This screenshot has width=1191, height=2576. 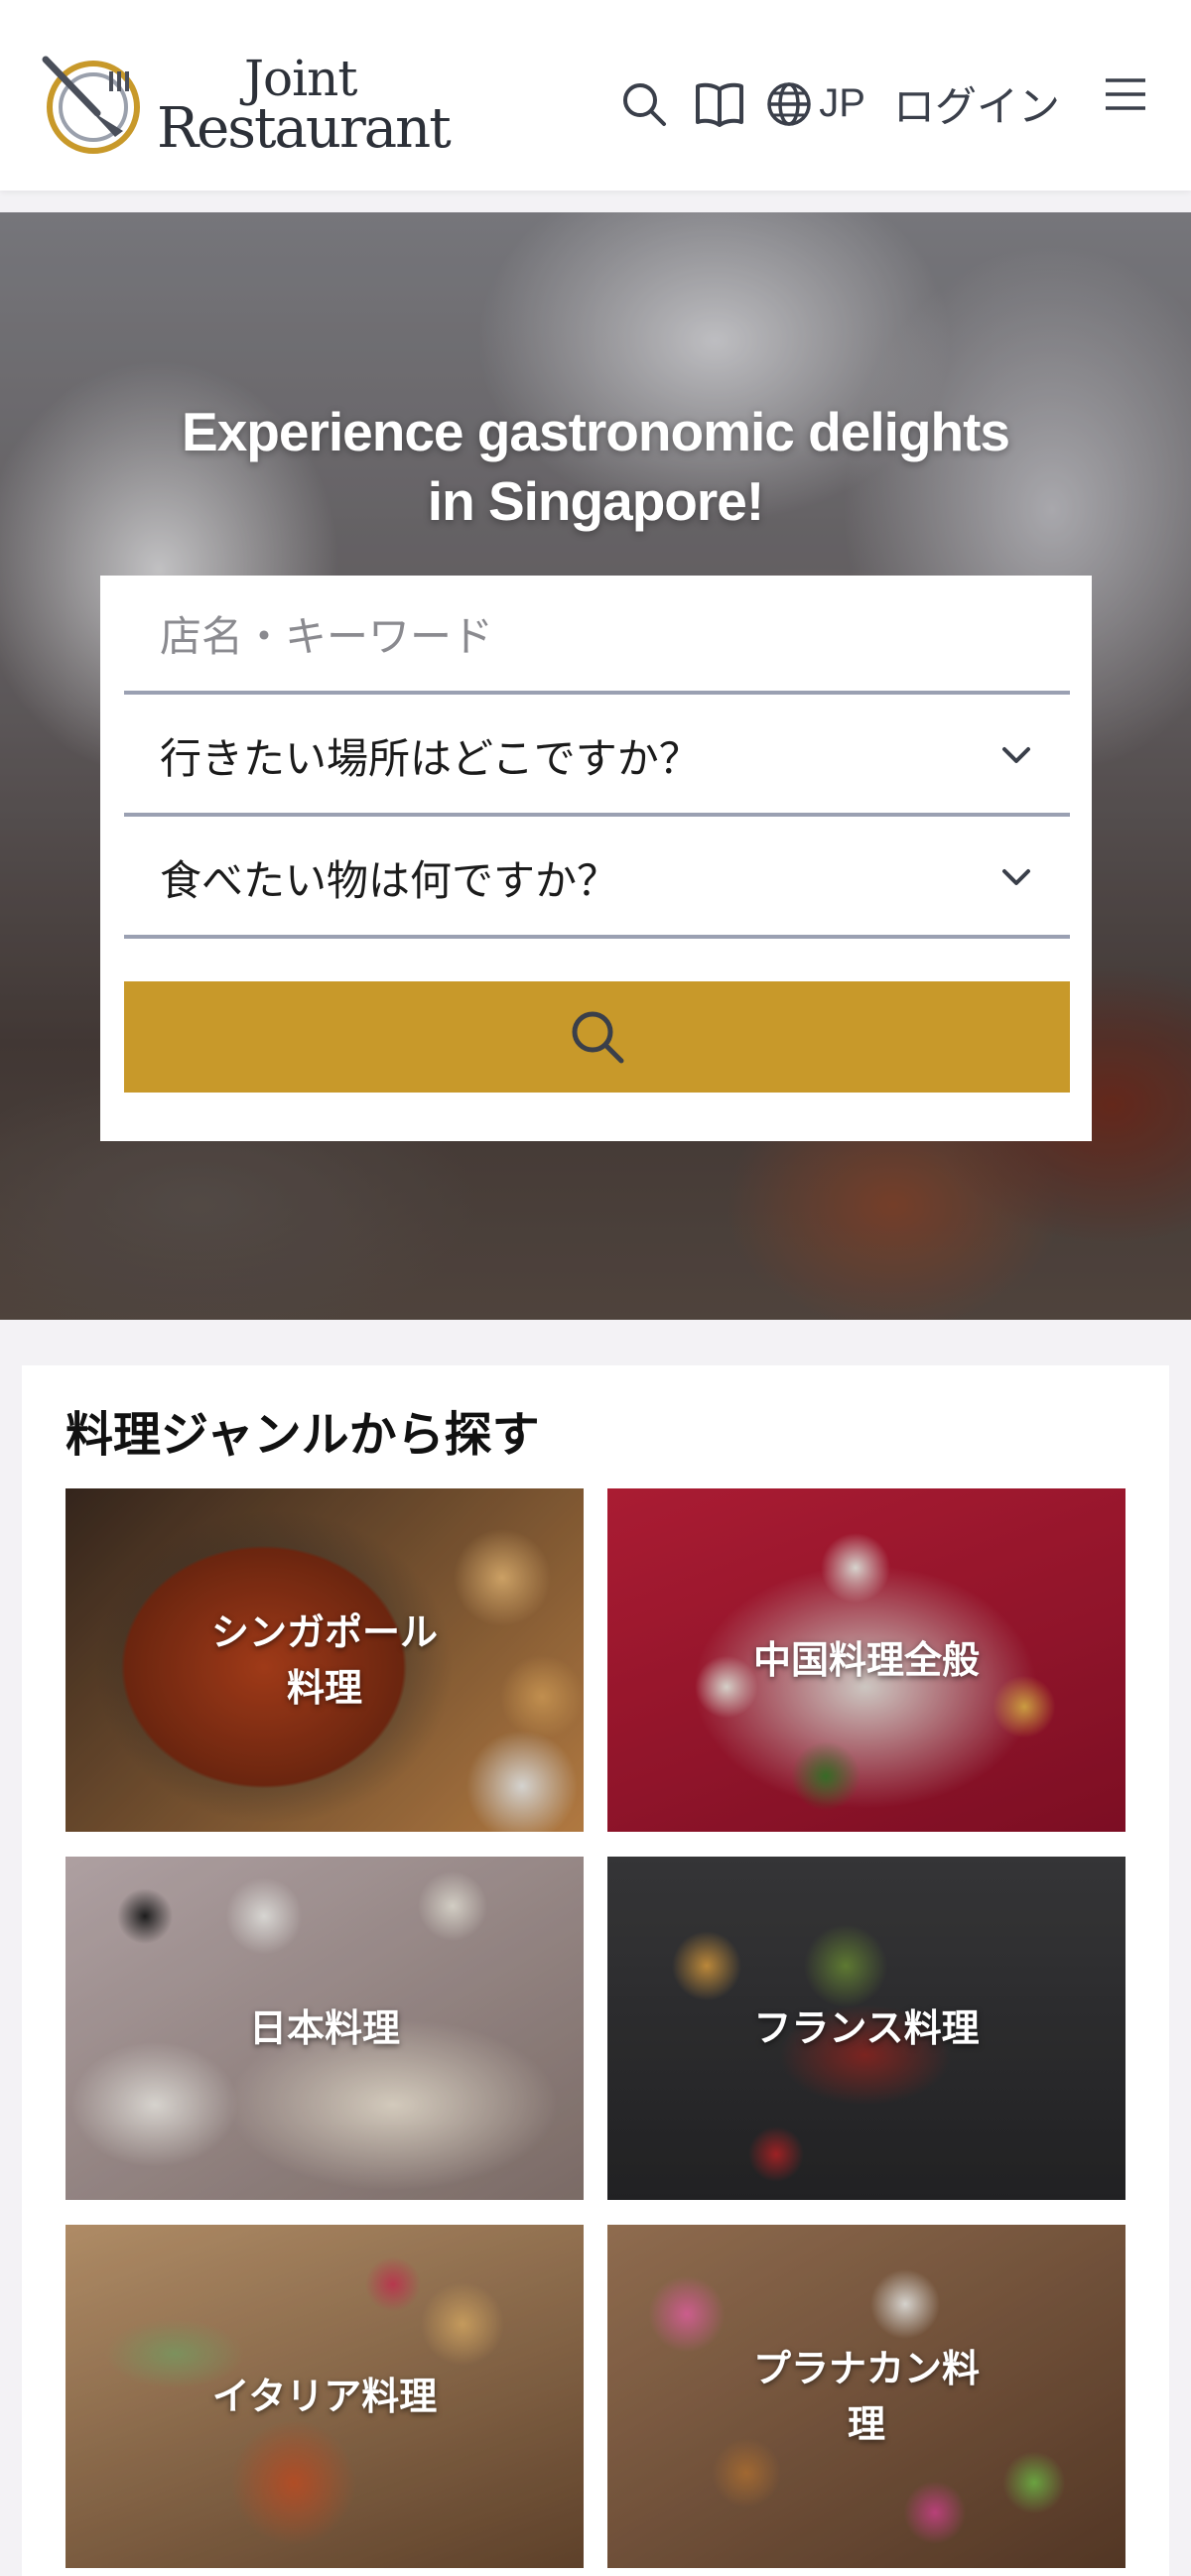 What do you see at coordinates (303, 1435) in the screenshot?
I see `genre-section-title: 料理ジャンルから探す` at bounding box center [303, 1435].